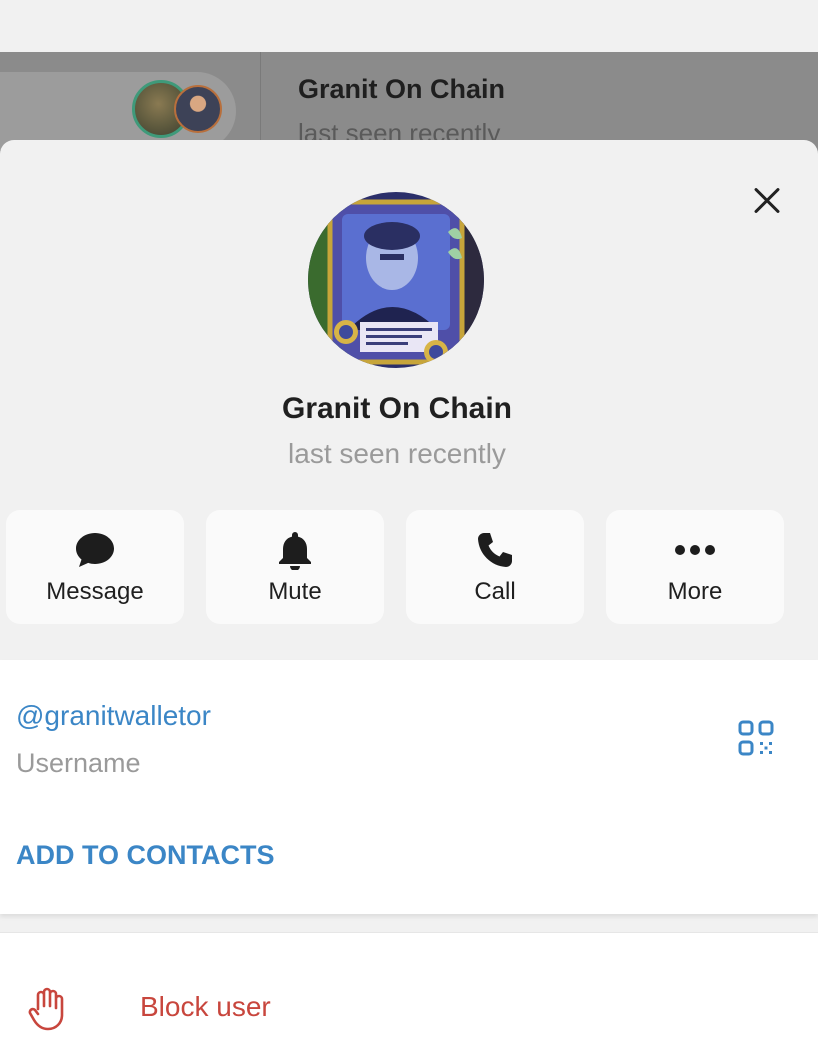  What do you see at coordinates (767, 201) in the screenshot?
I see `close-icon` at bounding box center [767, 201].